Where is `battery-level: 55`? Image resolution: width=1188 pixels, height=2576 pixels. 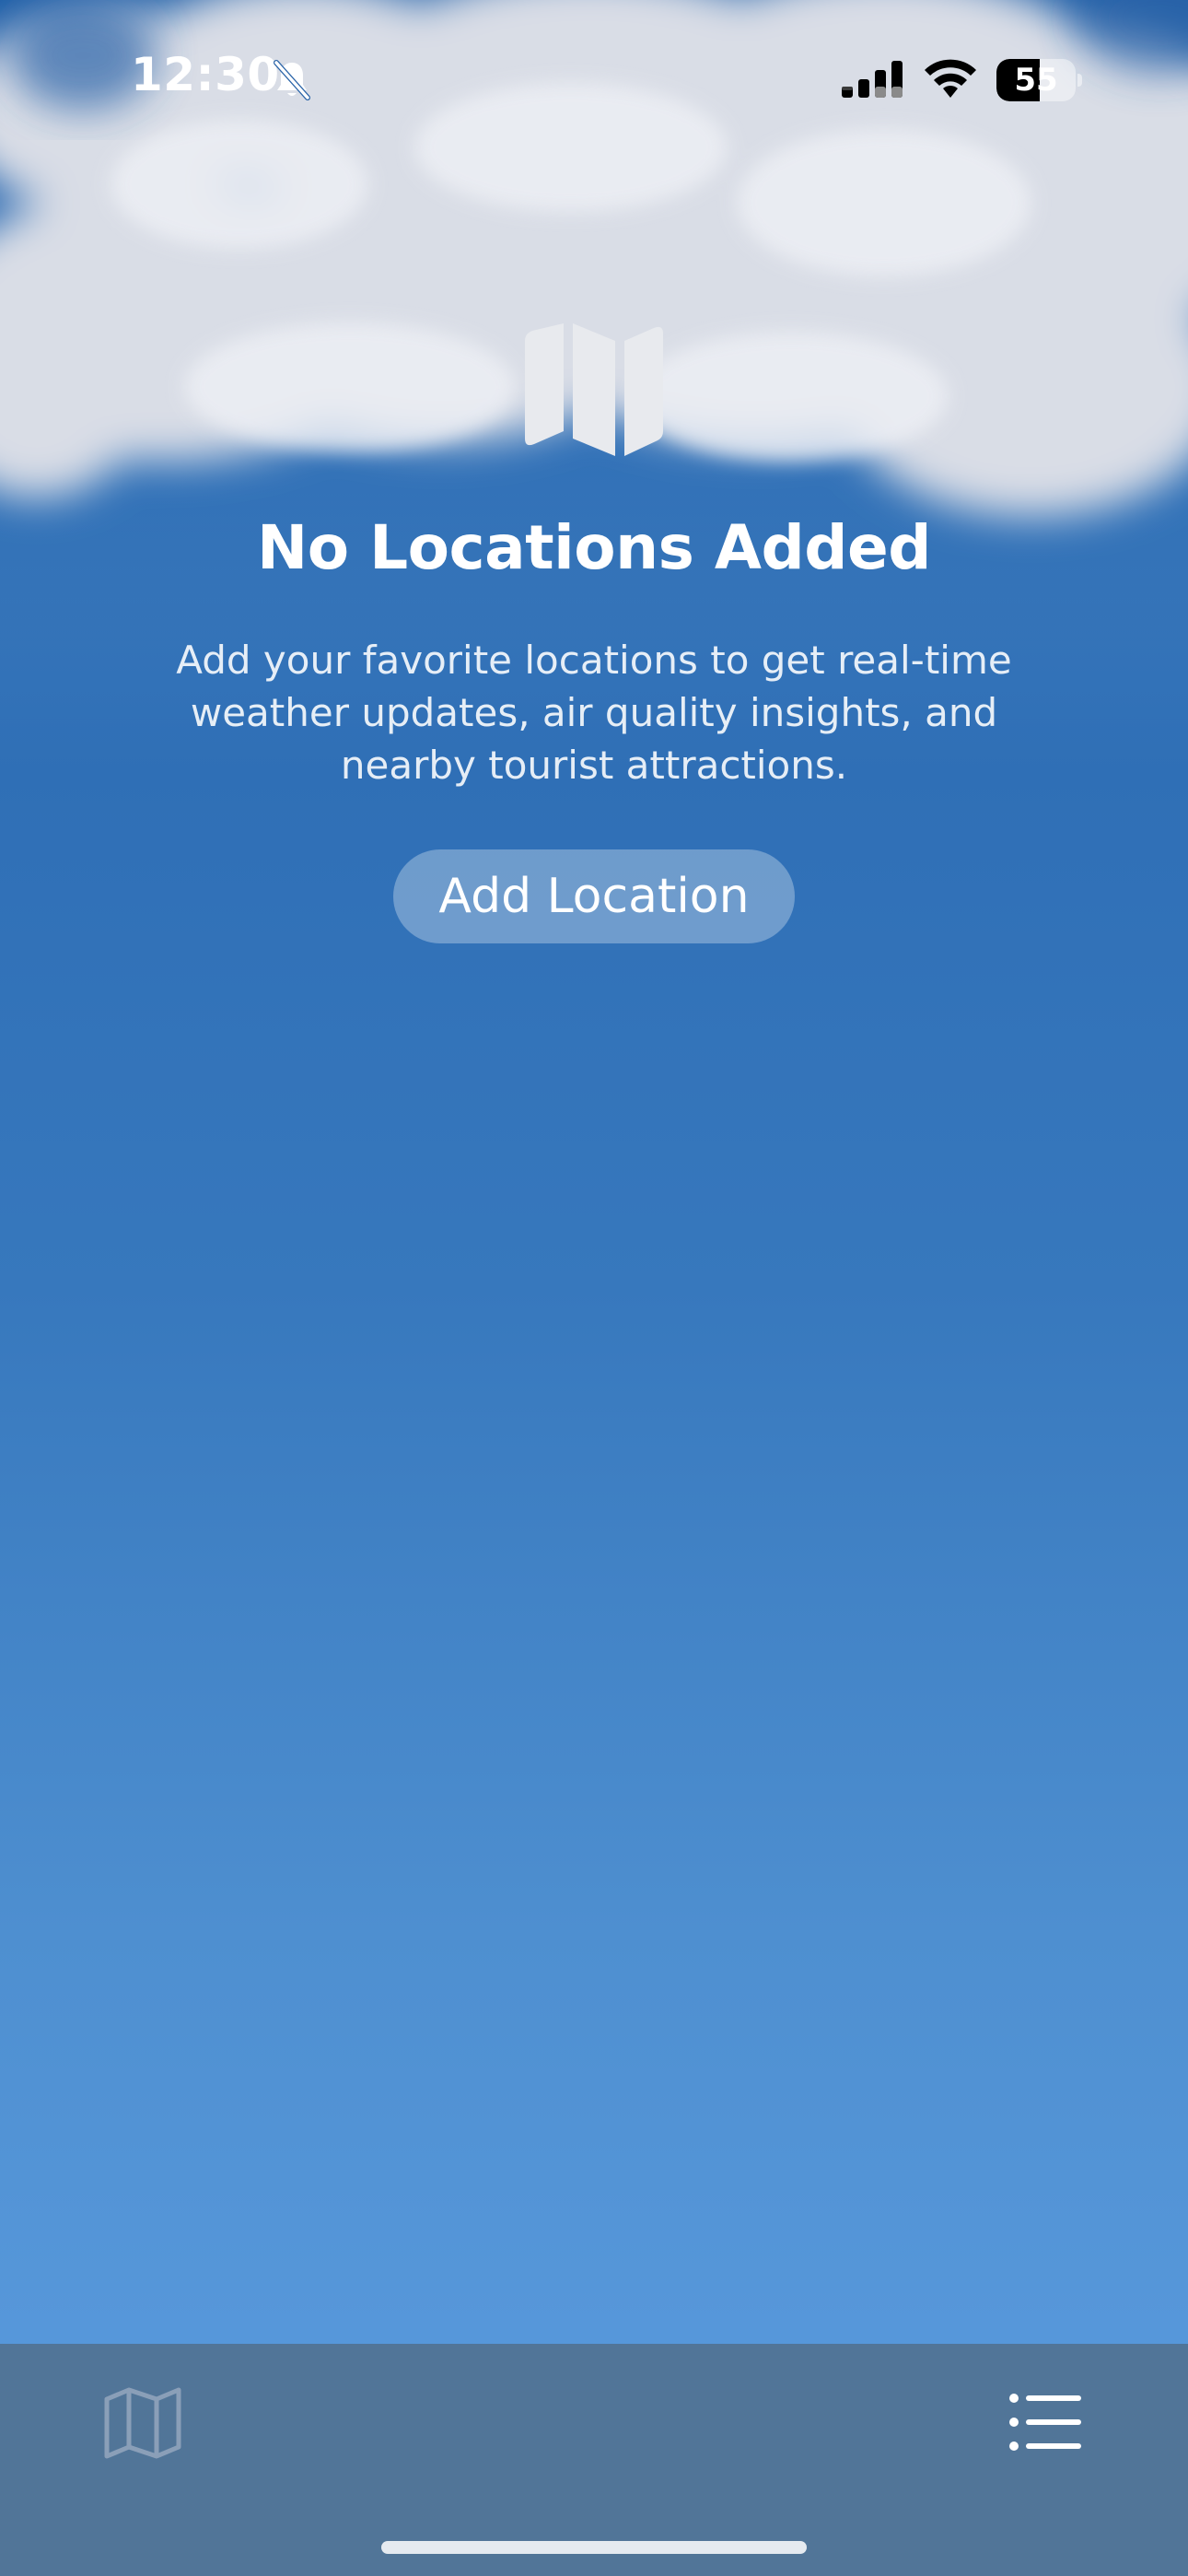
battery-level: 55 is located at coordinates (1036, 80).